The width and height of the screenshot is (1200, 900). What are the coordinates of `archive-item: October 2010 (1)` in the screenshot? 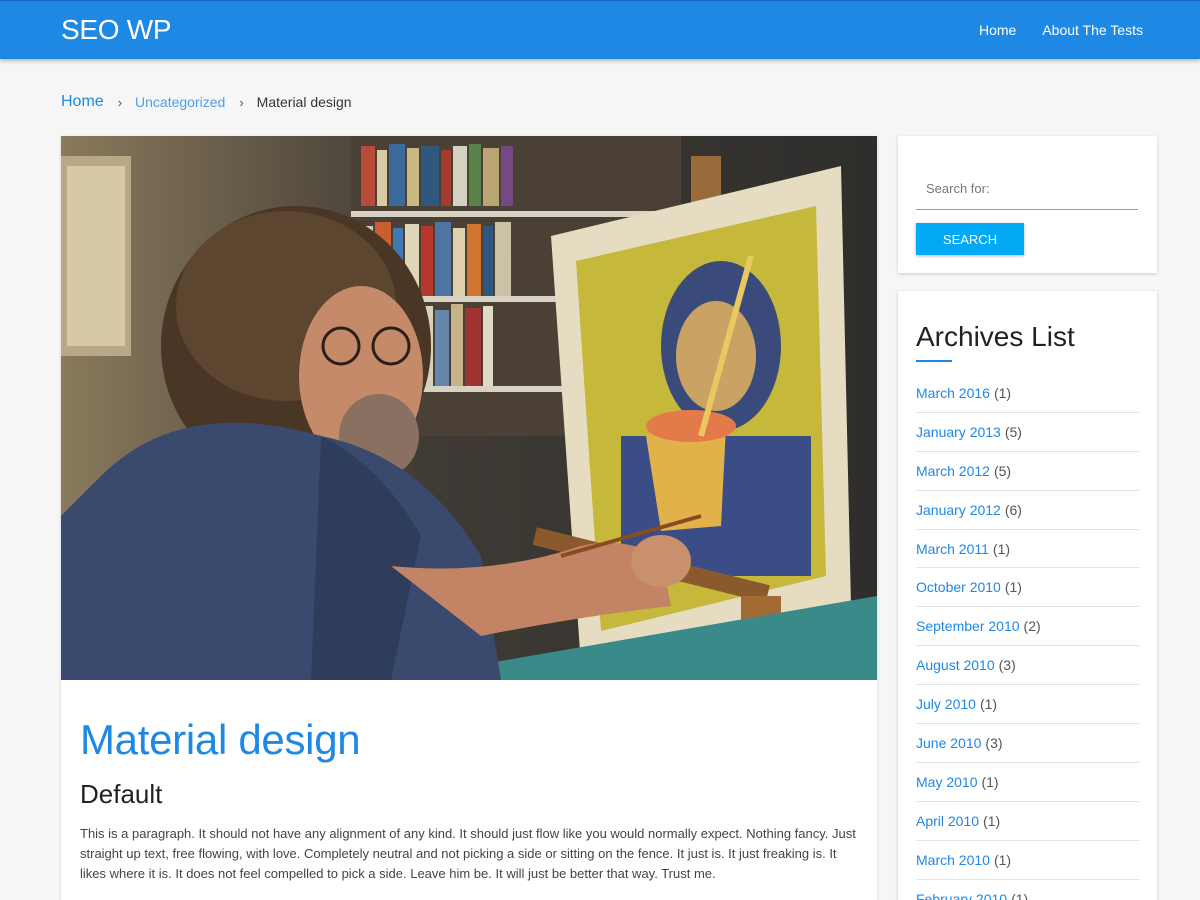 It's located at (1027, 588).